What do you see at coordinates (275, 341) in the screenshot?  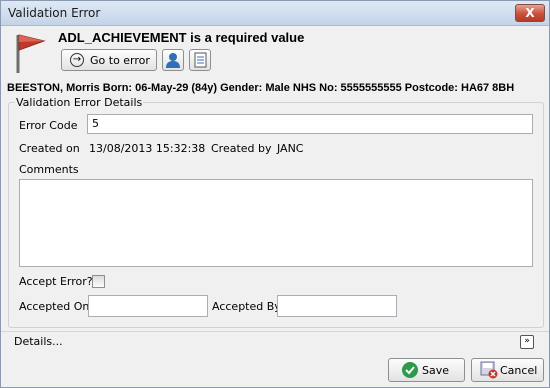 I see `details-expander: Details... »` at bounding box center [275, 341].